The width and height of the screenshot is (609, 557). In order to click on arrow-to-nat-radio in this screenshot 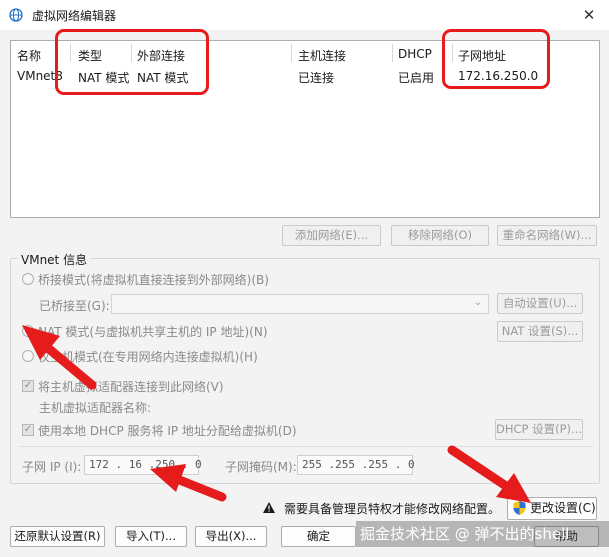, I will do `click(59, 357)`.